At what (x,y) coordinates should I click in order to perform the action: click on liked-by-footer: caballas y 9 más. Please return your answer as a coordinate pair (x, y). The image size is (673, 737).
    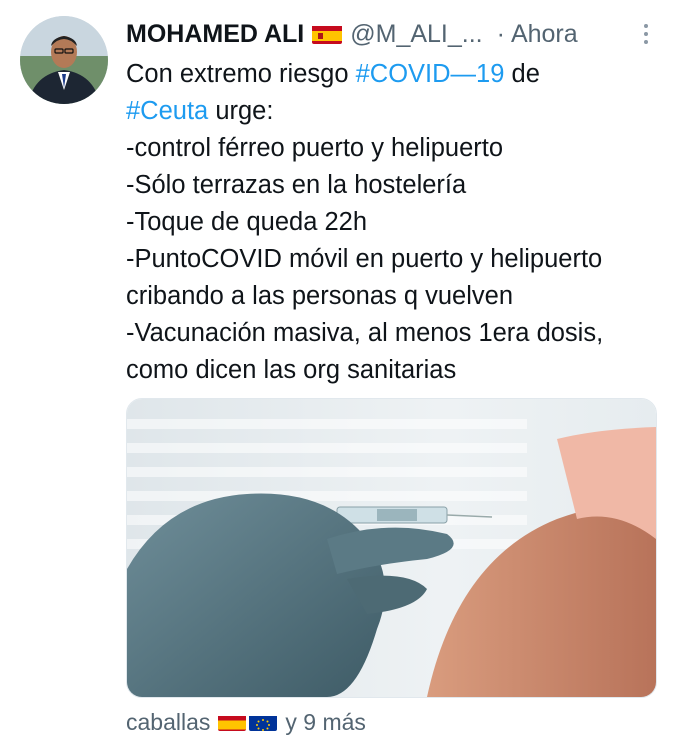
    Looking at the image, I should click on (246, 722).